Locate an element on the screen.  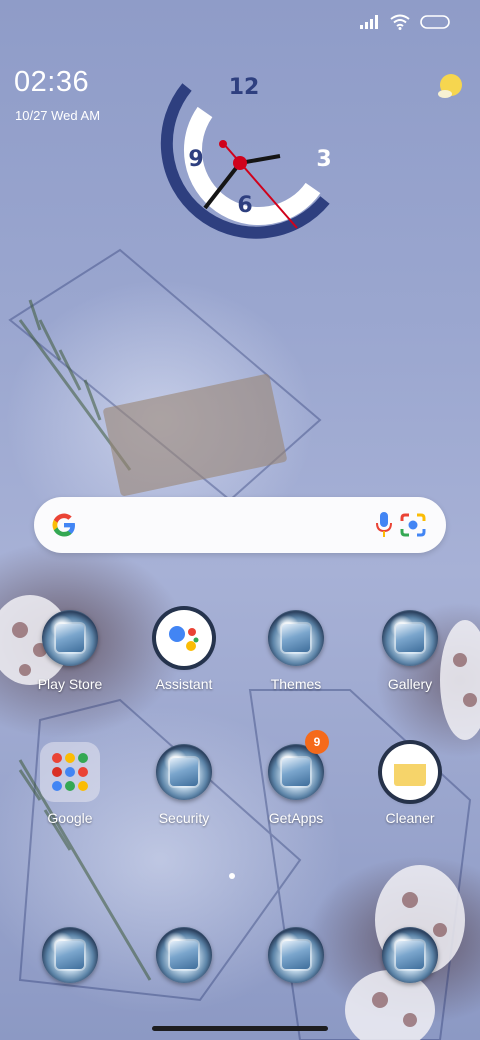
clock-date: 10/27 Wed AM is located at coordinates (57, 115).